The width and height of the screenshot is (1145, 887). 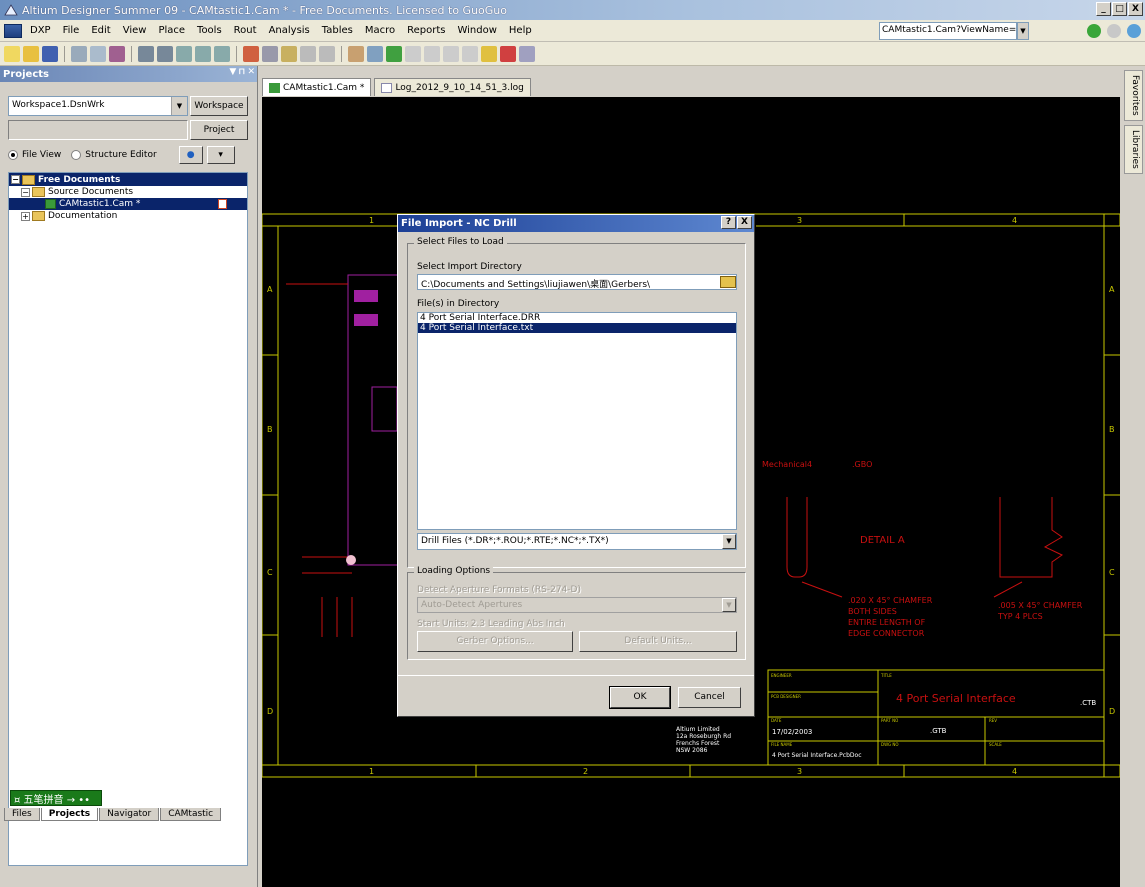 What do you see at coordinates (241, 72) in the screenshot?
I see `pin-icon: ⊓` at bounding box center [241, 72].